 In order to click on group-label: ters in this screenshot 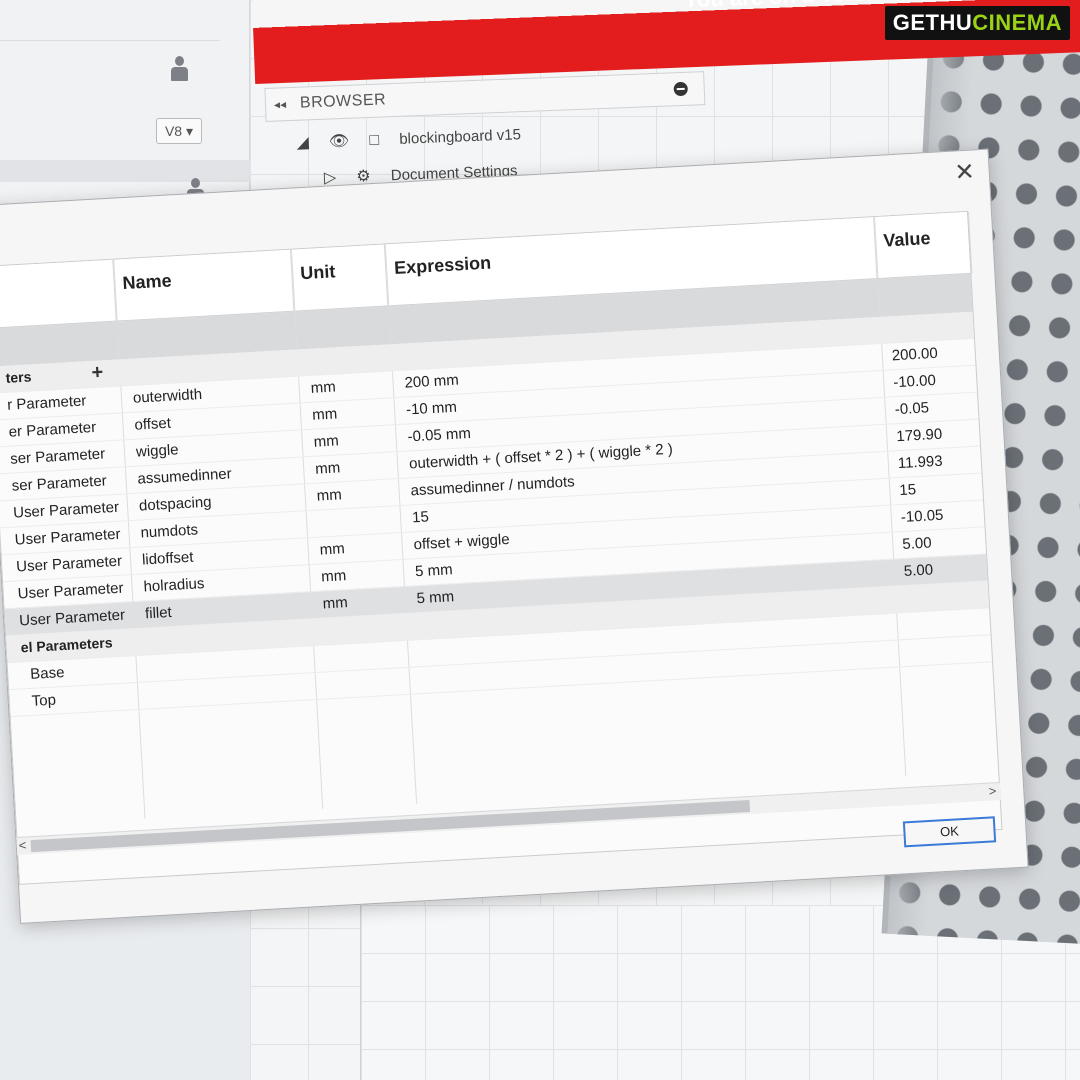, I will do `click(18, 377)`.